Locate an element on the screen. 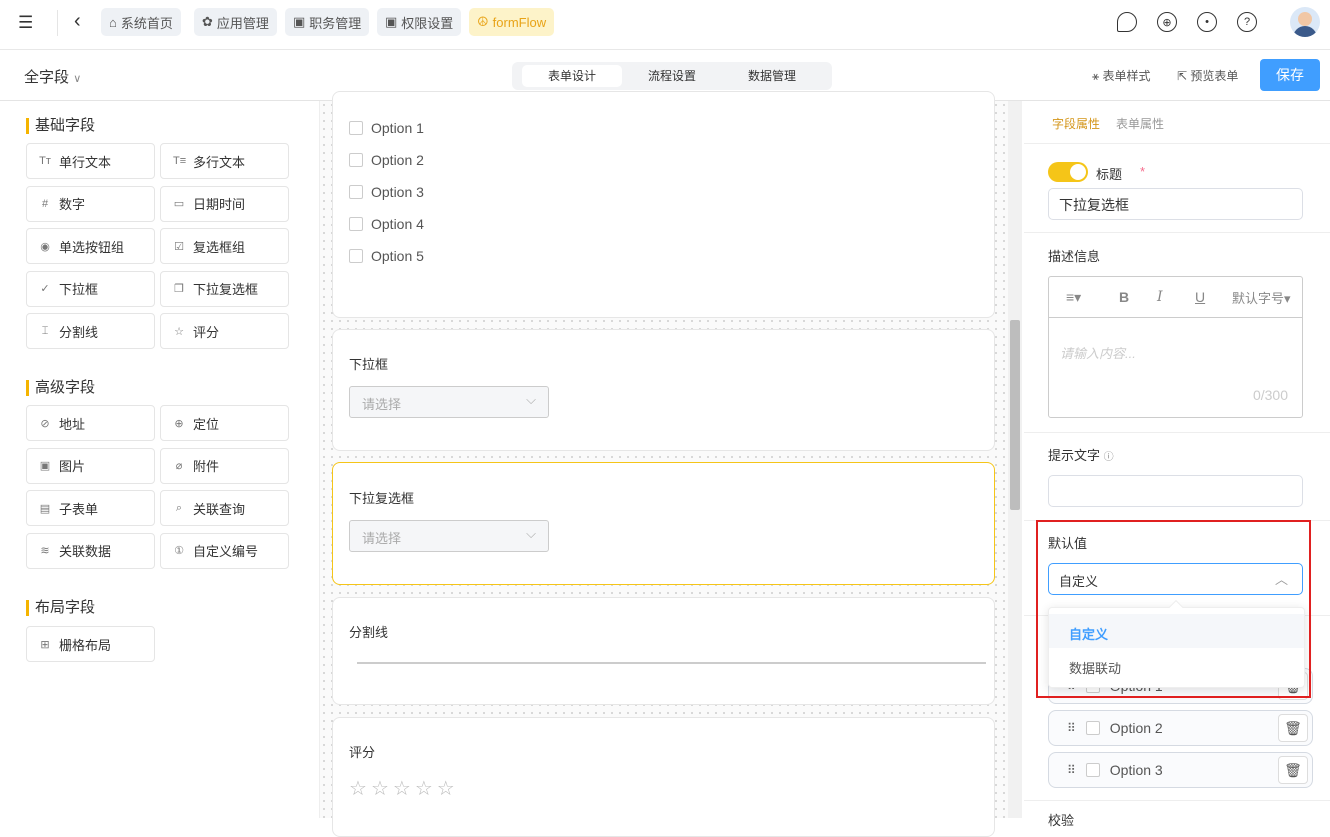 This screenshot has width=1330, height=837. field-layout-0: ⊞ 栅格布局 is located at coordinates (90, 644).